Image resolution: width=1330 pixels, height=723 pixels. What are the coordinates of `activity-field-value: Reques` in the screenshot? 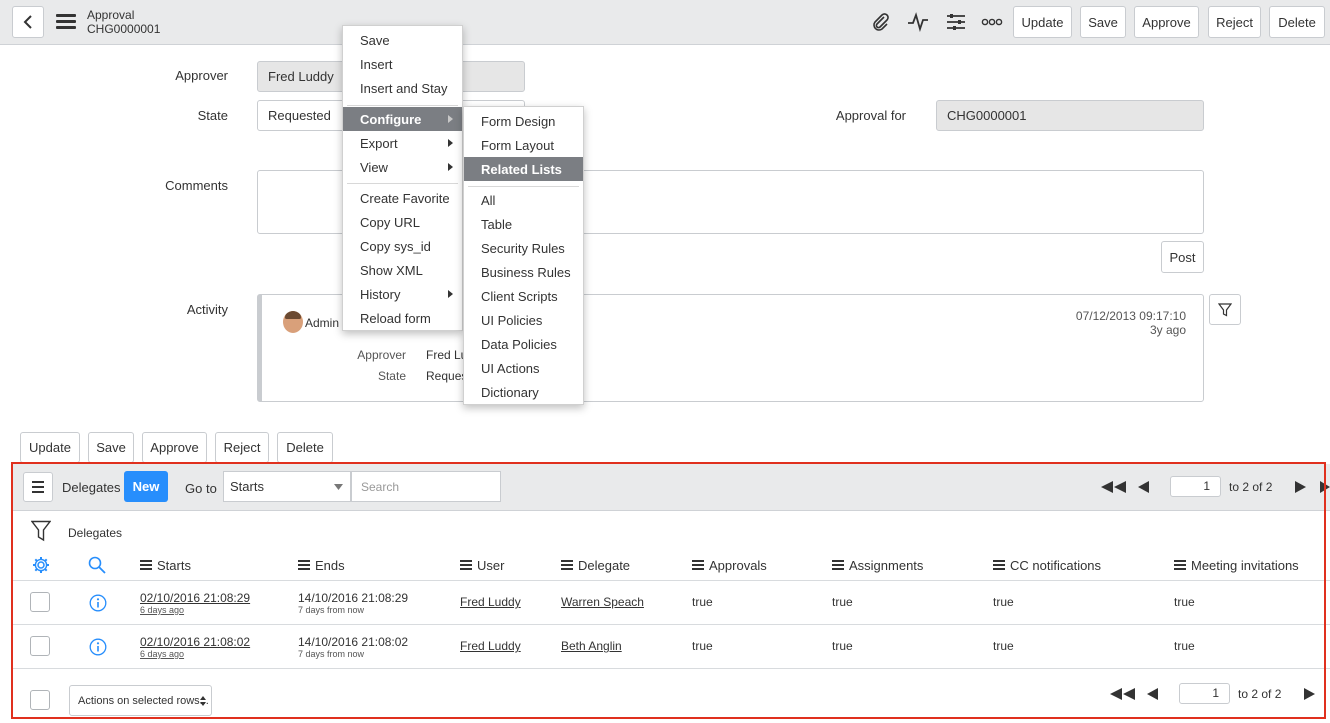 It's located at (447, 376).